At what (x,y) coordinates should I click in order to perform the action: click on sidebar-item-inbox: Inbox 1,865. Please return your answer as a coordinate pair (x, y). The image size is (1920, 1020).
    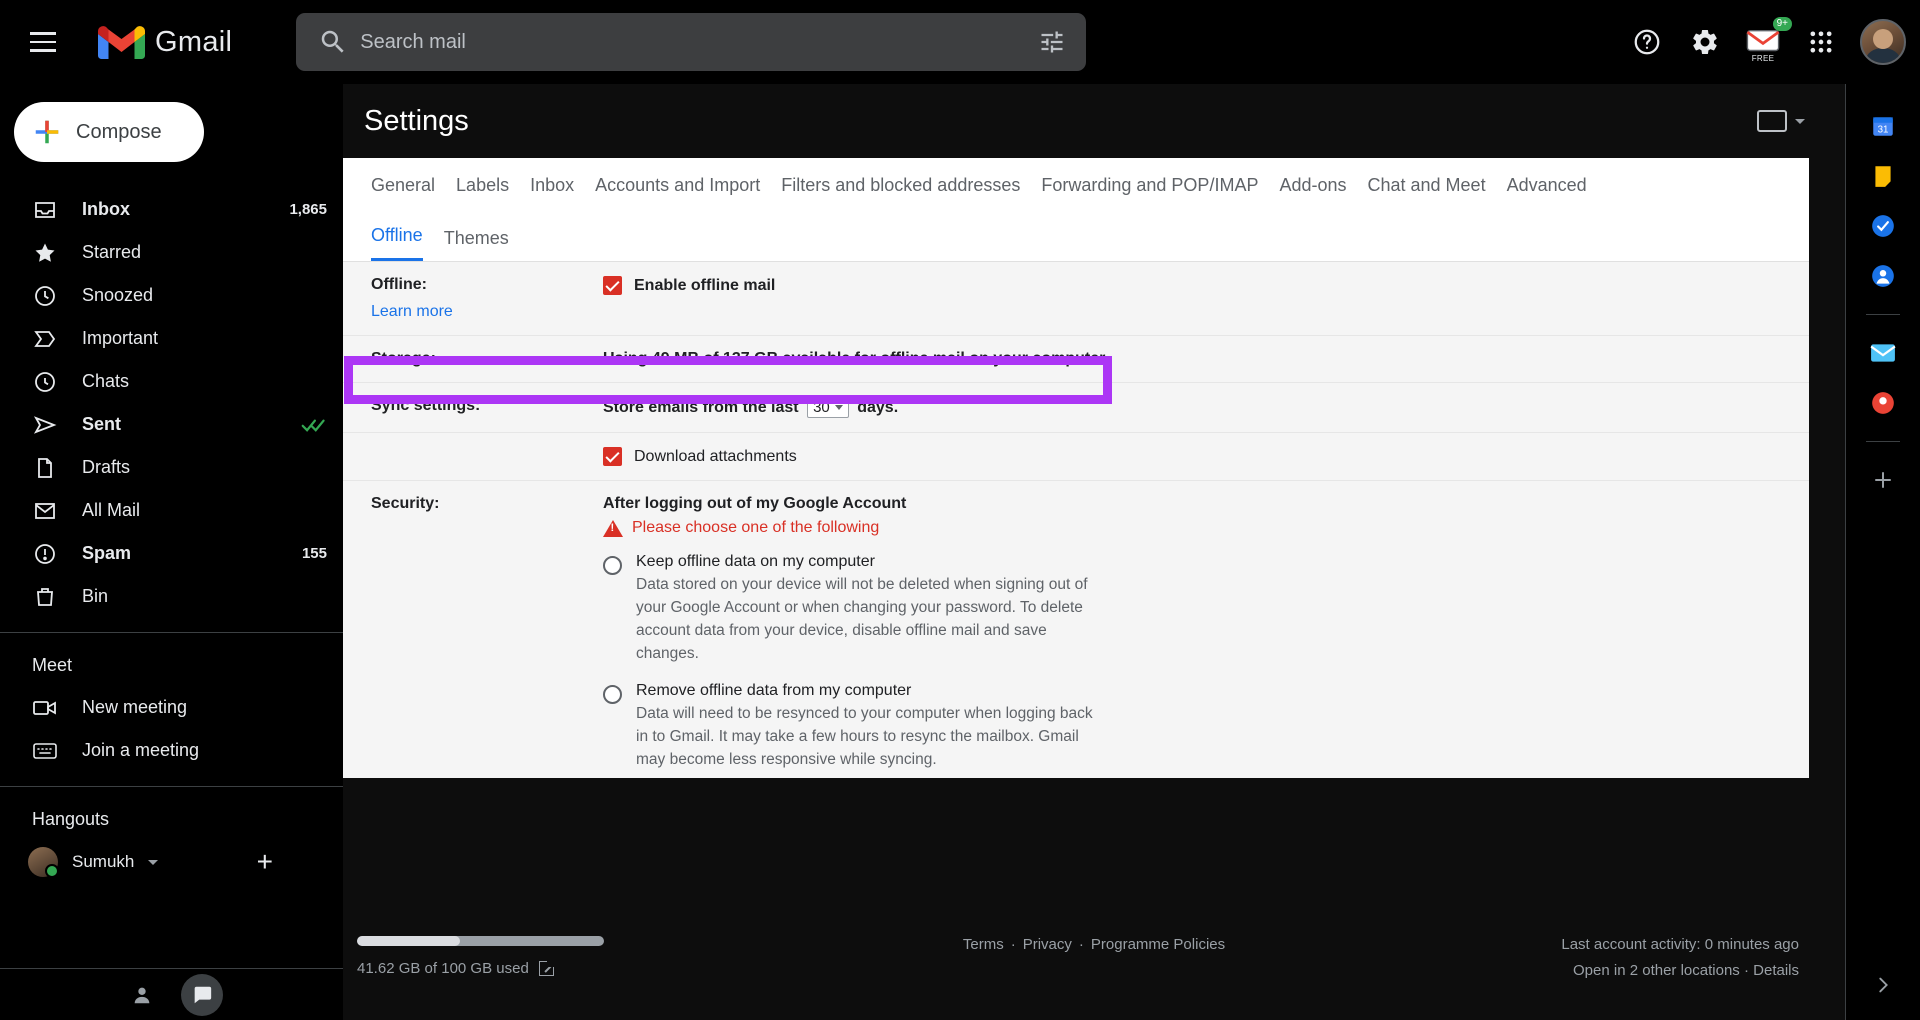
    Looking at the image, I should click on (171, 209).